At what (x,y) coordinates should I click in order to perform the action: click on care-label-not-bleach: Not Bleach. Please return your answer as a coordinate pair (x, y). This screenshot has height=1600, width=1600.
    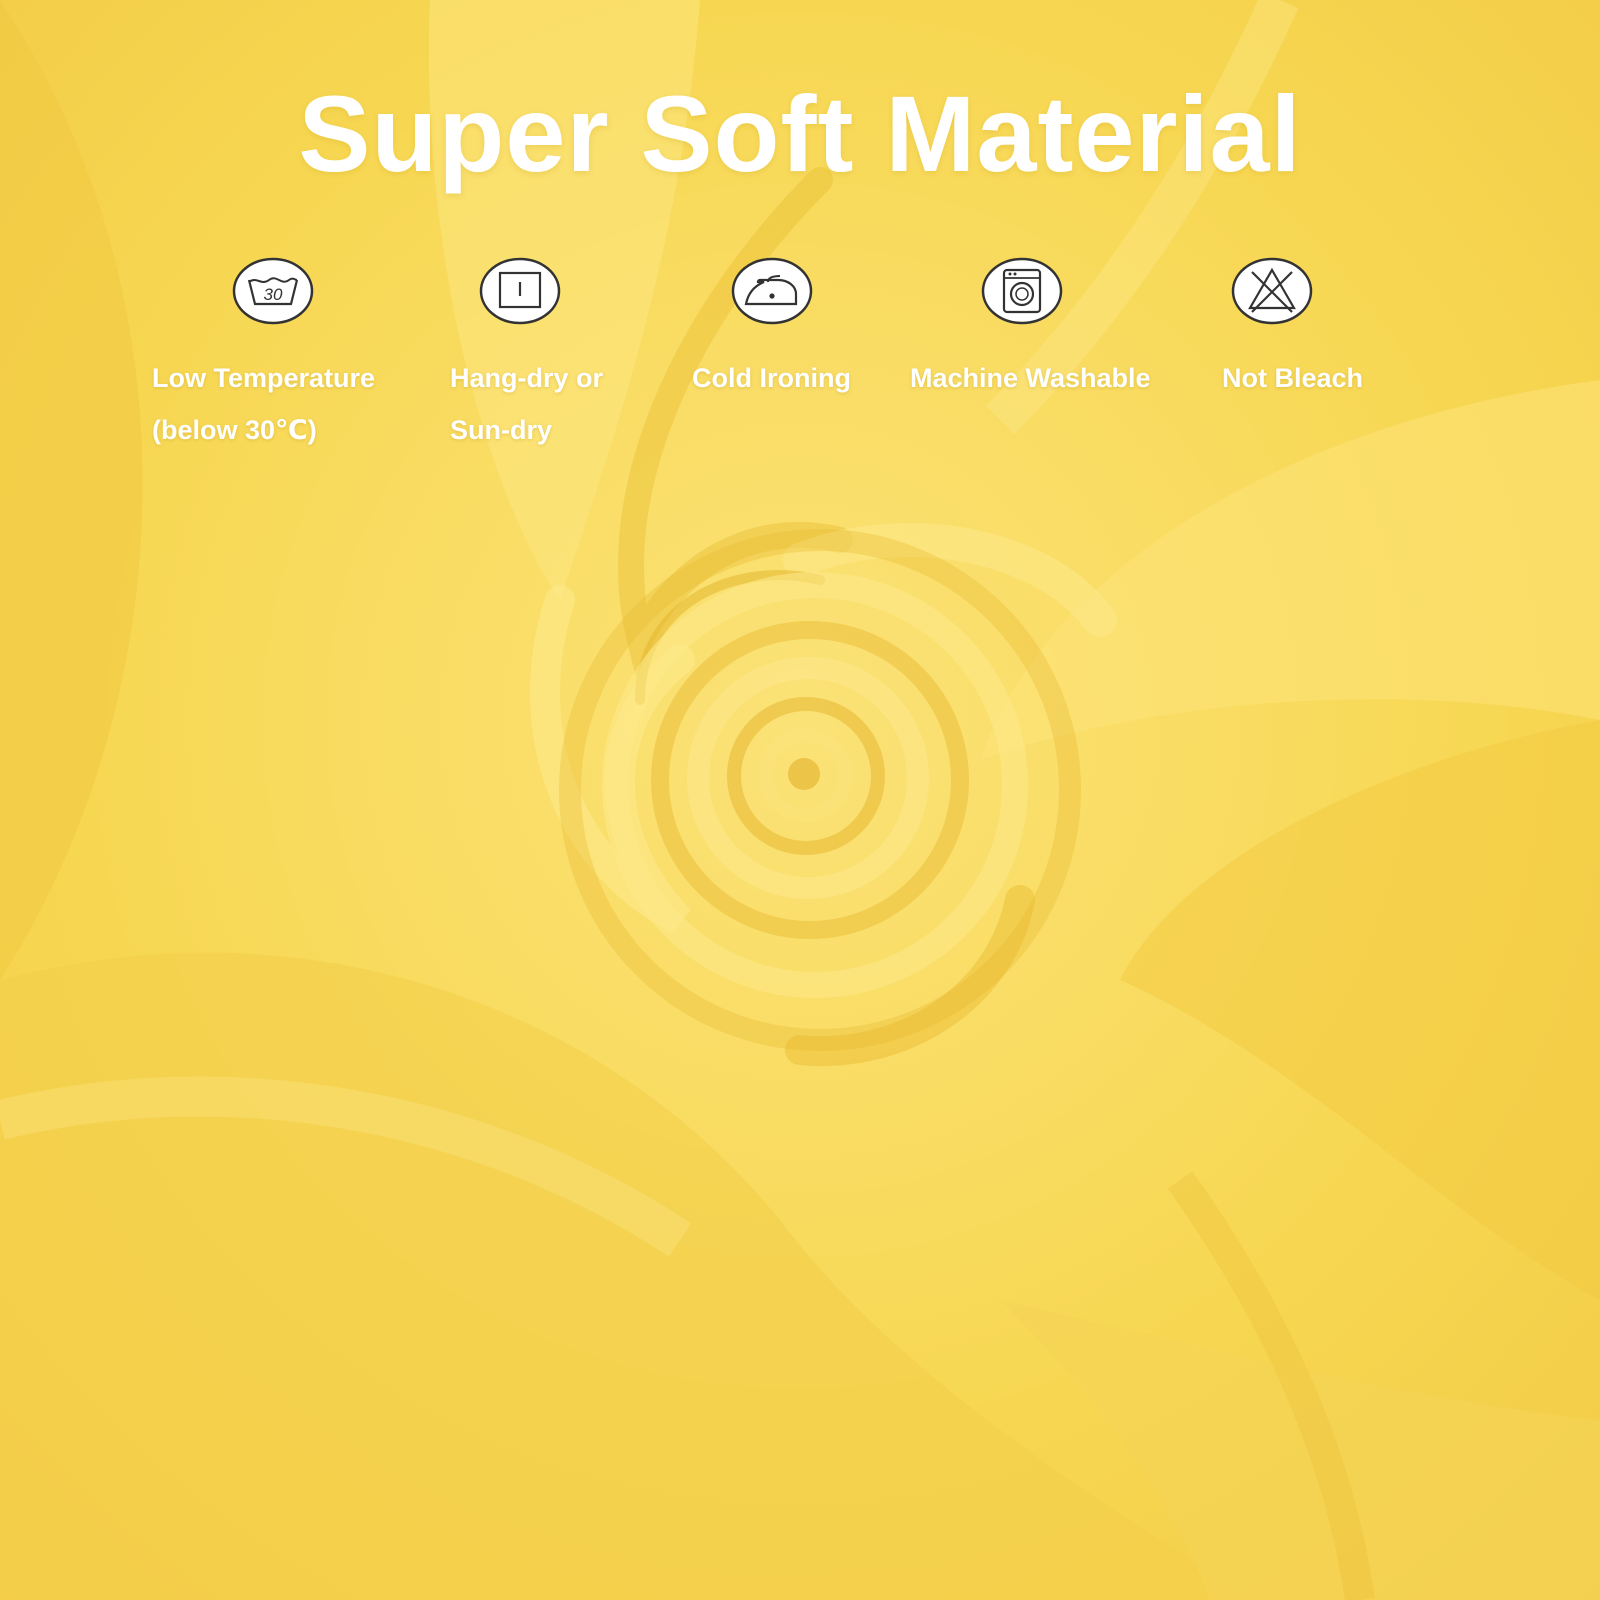
    Looking at the image, I should click on (1292, 378).